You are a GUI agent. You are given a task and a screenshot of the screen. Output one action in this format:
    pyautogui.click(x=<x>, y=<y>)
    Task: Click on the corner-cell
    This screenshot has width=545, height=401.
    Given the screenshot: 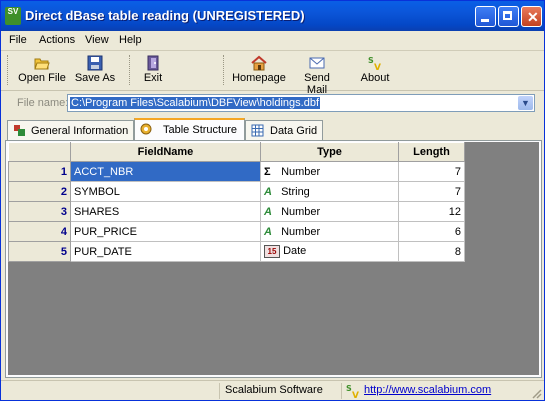 What is the action you would take?
    pyautogui.click(x=39, y=152)
    